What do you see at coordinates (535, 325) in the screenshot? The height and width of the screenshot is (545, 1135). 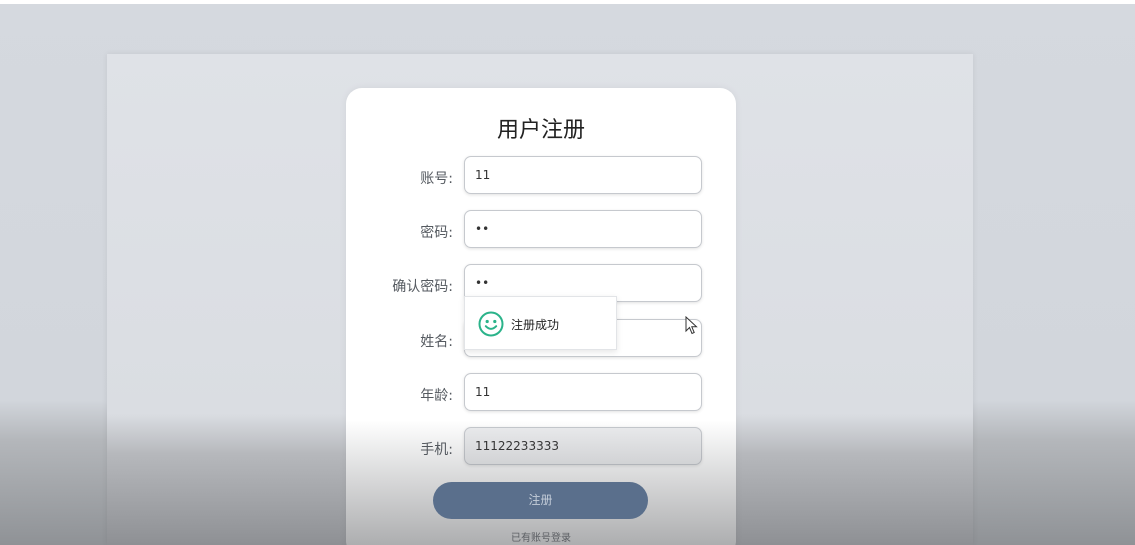 I see `toast-message: 注册成功` at bounding box center [535, 325].